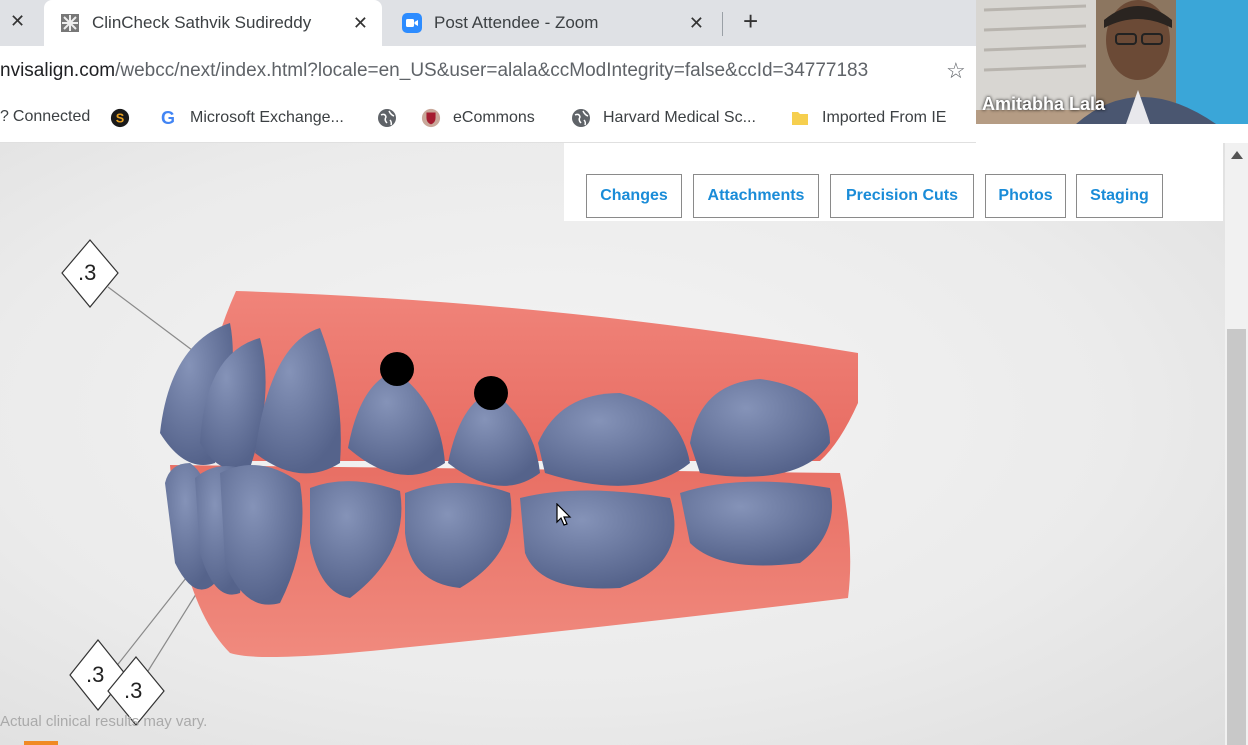 This screenshot has height=745, width=1248. Describe the element at coordinates (722, 24) in the screenshot. I see `tab-separator` at that location.